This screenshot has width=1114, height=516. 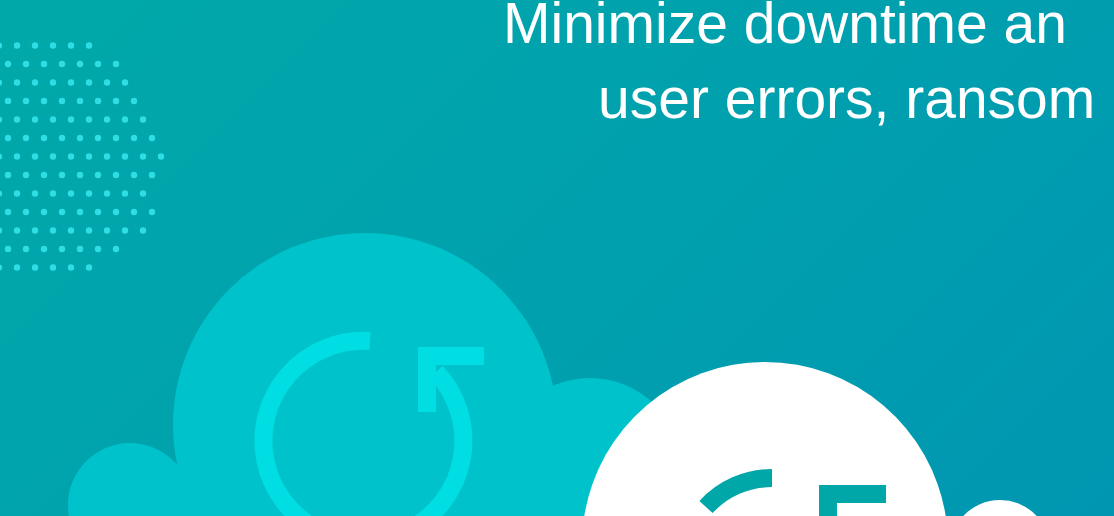 What do you see at coordinates (799, 66) in the screenshot?
I see `headline: Minimize downtime an user errors, ransom` at bounding box center [799, 66].